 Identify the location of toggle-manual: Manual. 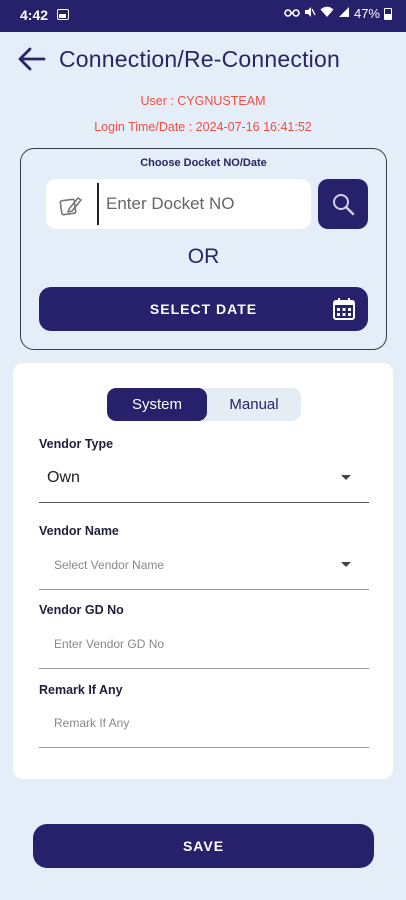
(254, 404).